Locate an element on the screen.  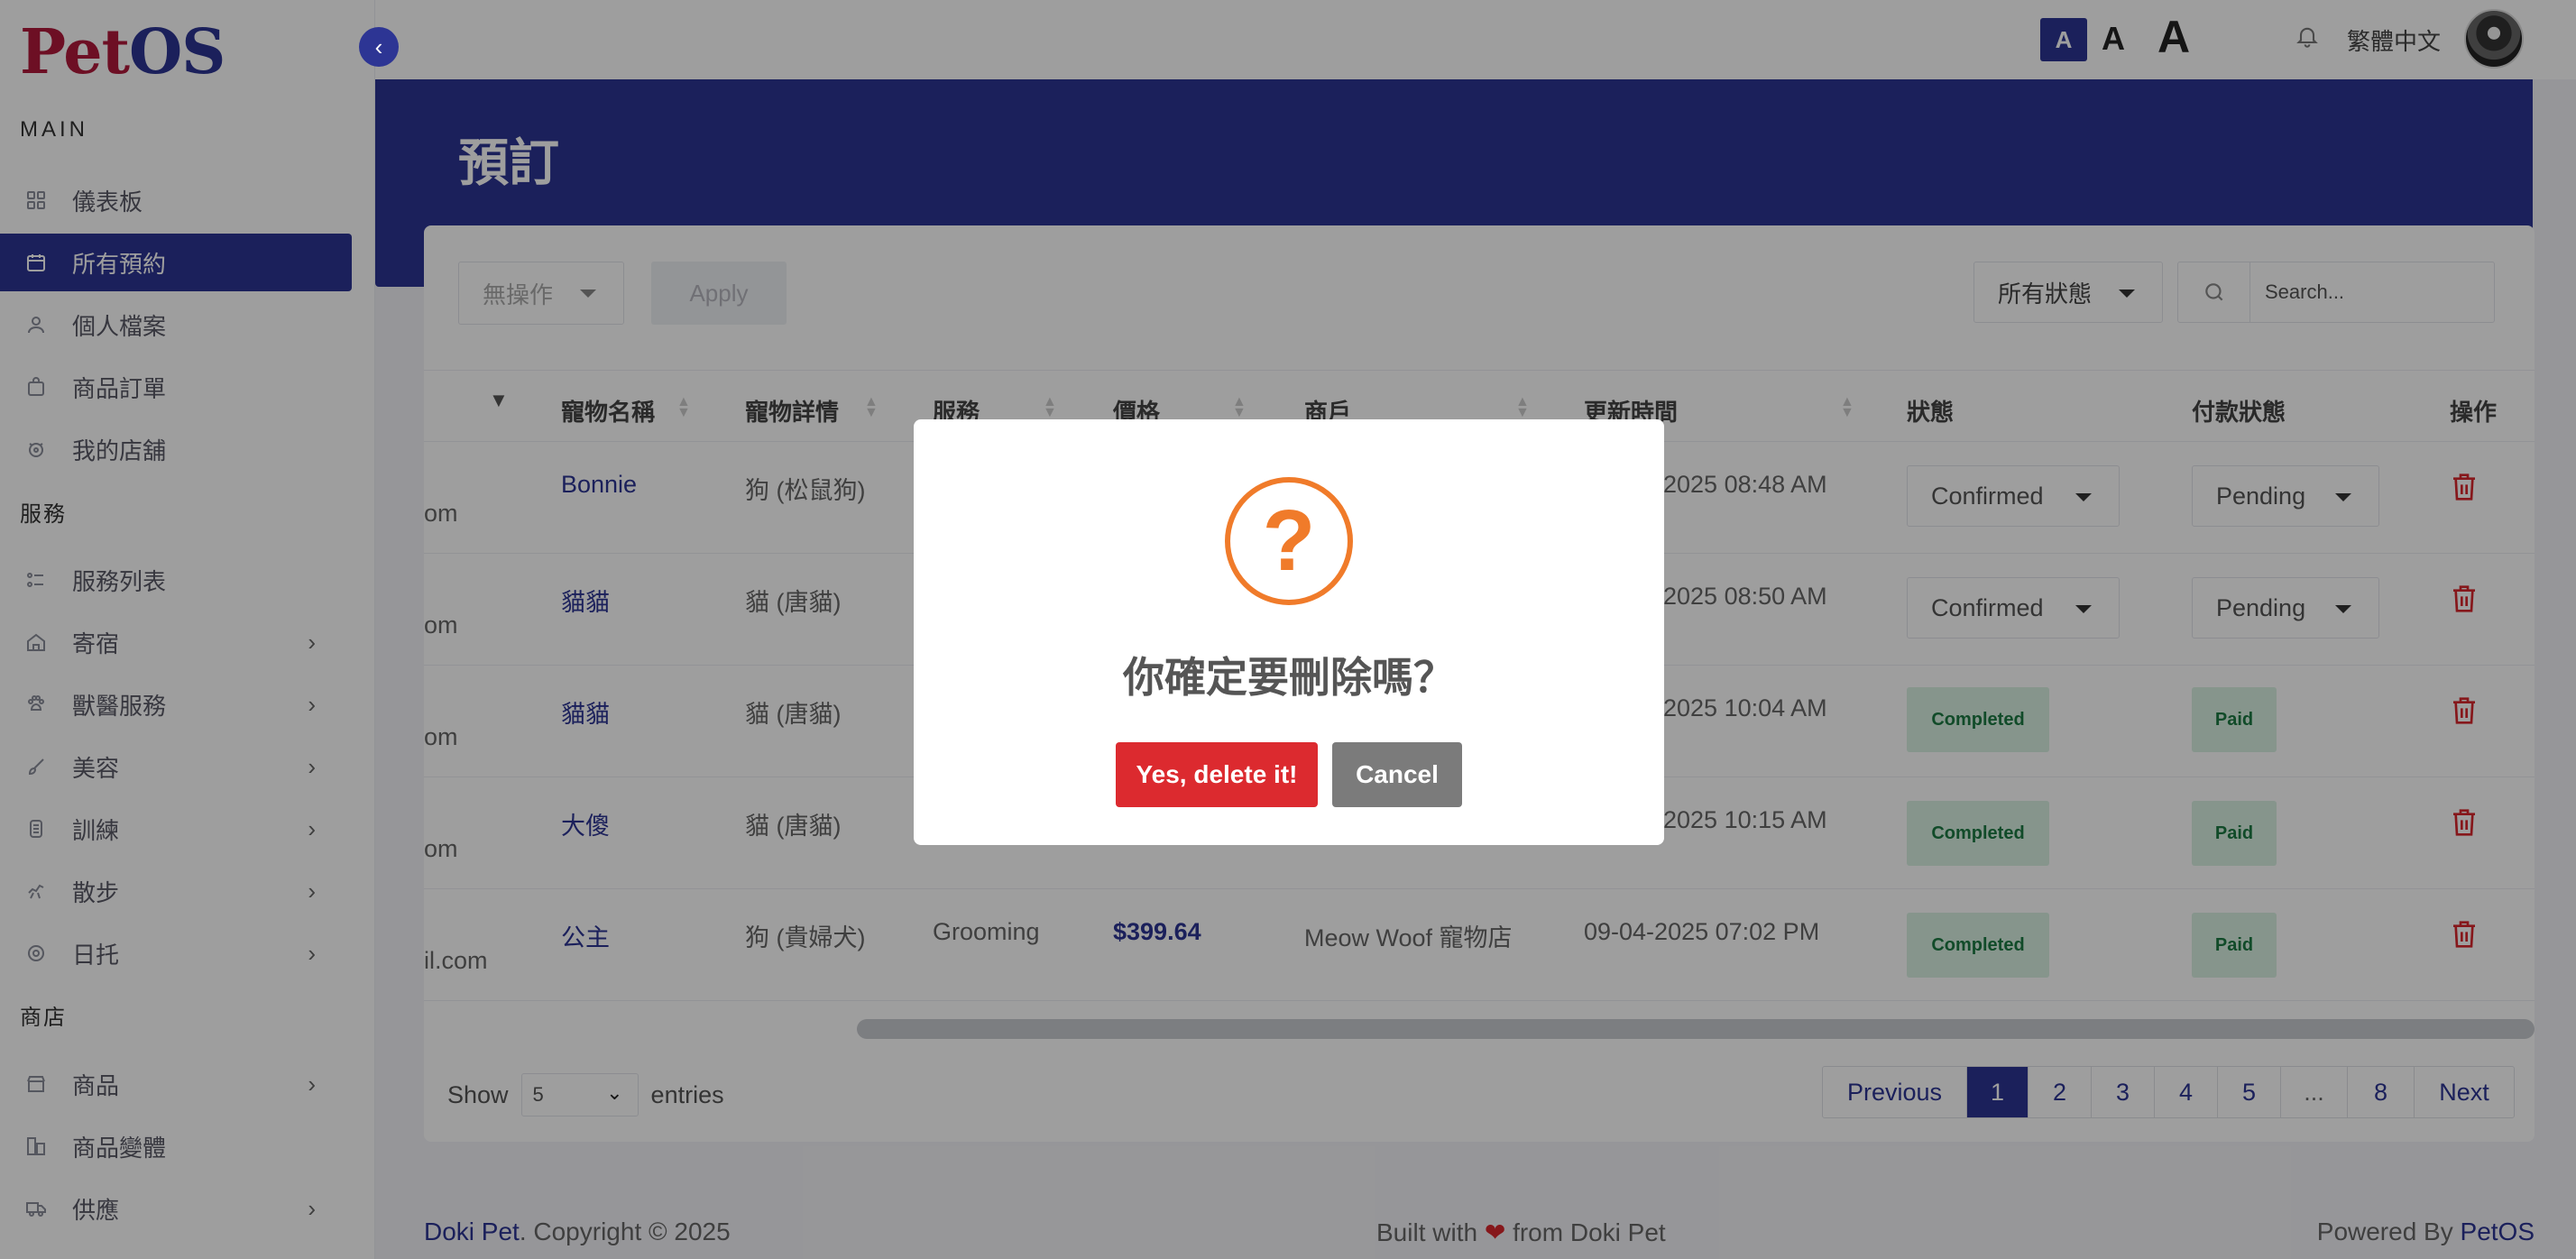
confirm-delete-button: Yes, delete it! is located at coordinates (1217, 774).